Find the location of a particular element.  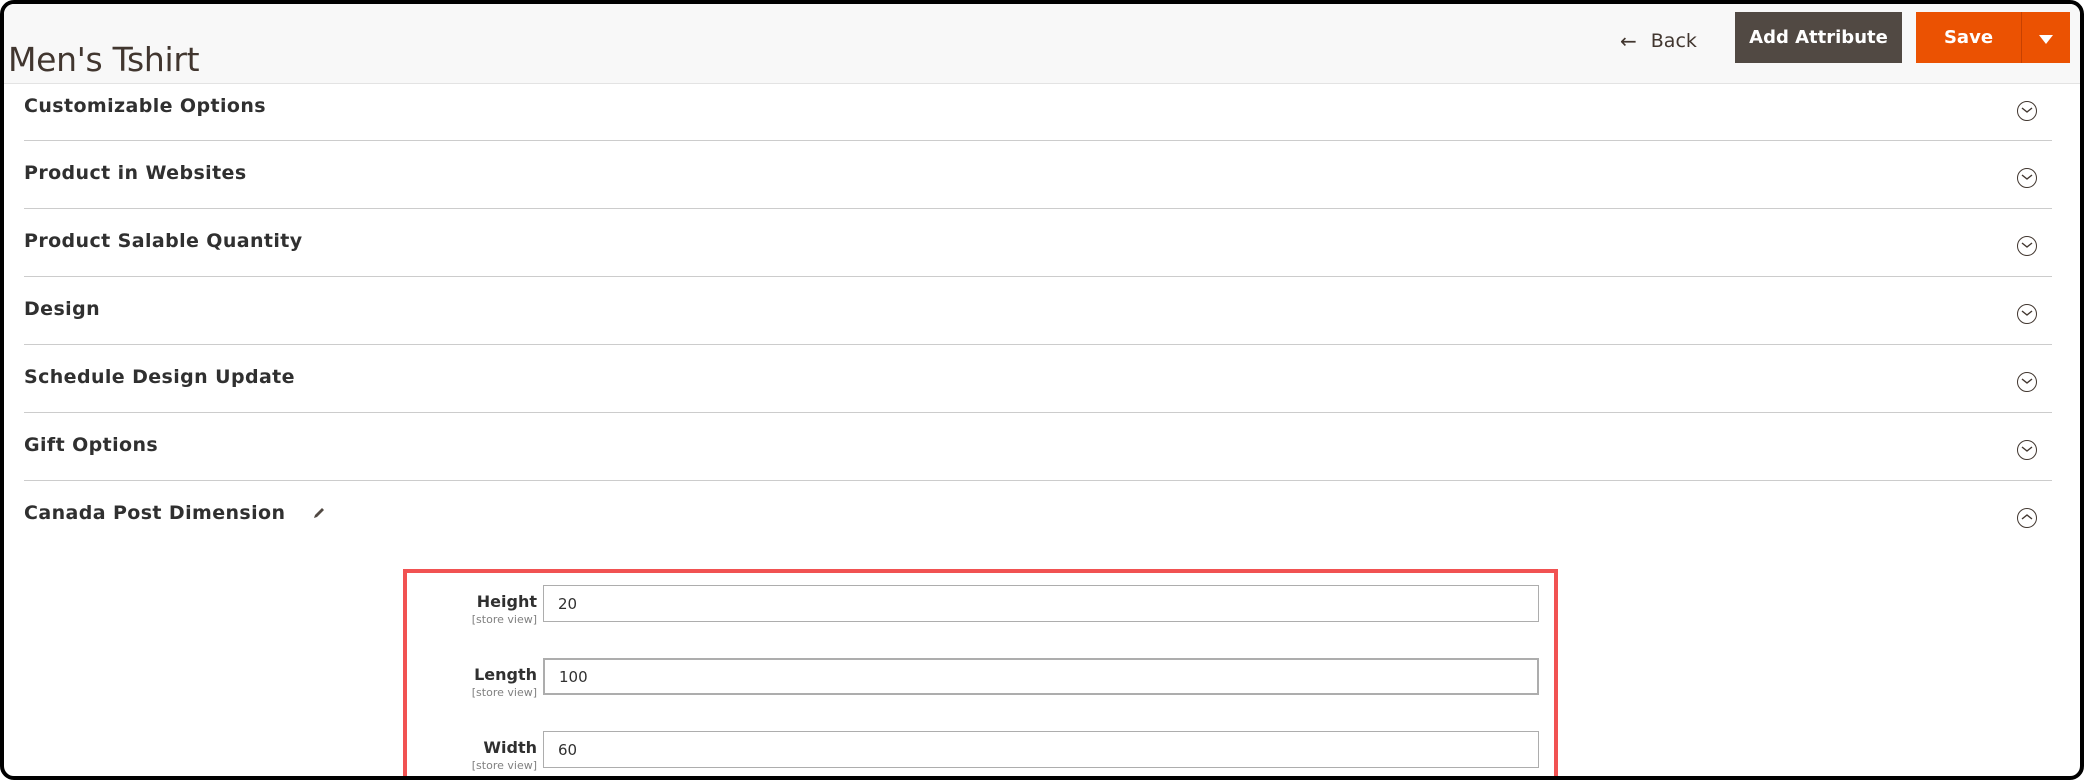

back-label: Back is located at coordinates (1673, 41).